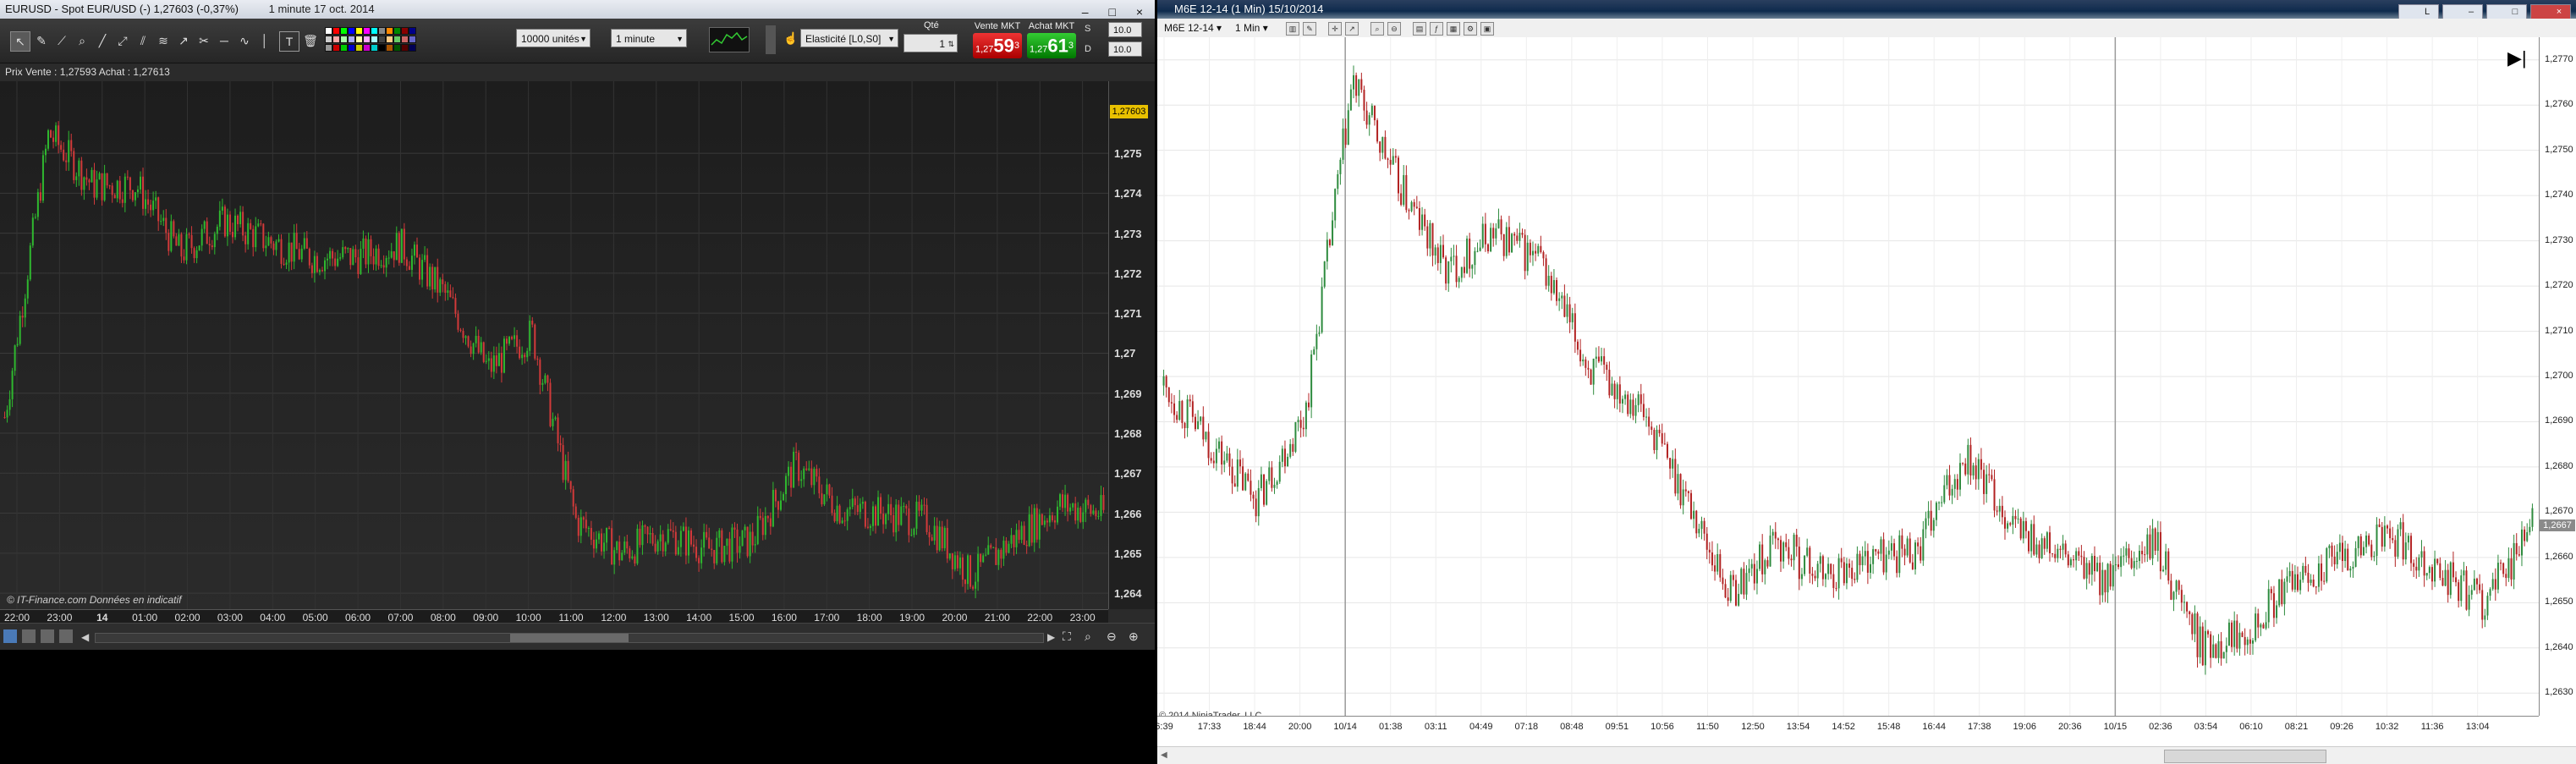  What do you see at coordinates (1377, 29) in the screenshot?
I see `zoom-icon: ⌕` at bounding box center [1377, 29].